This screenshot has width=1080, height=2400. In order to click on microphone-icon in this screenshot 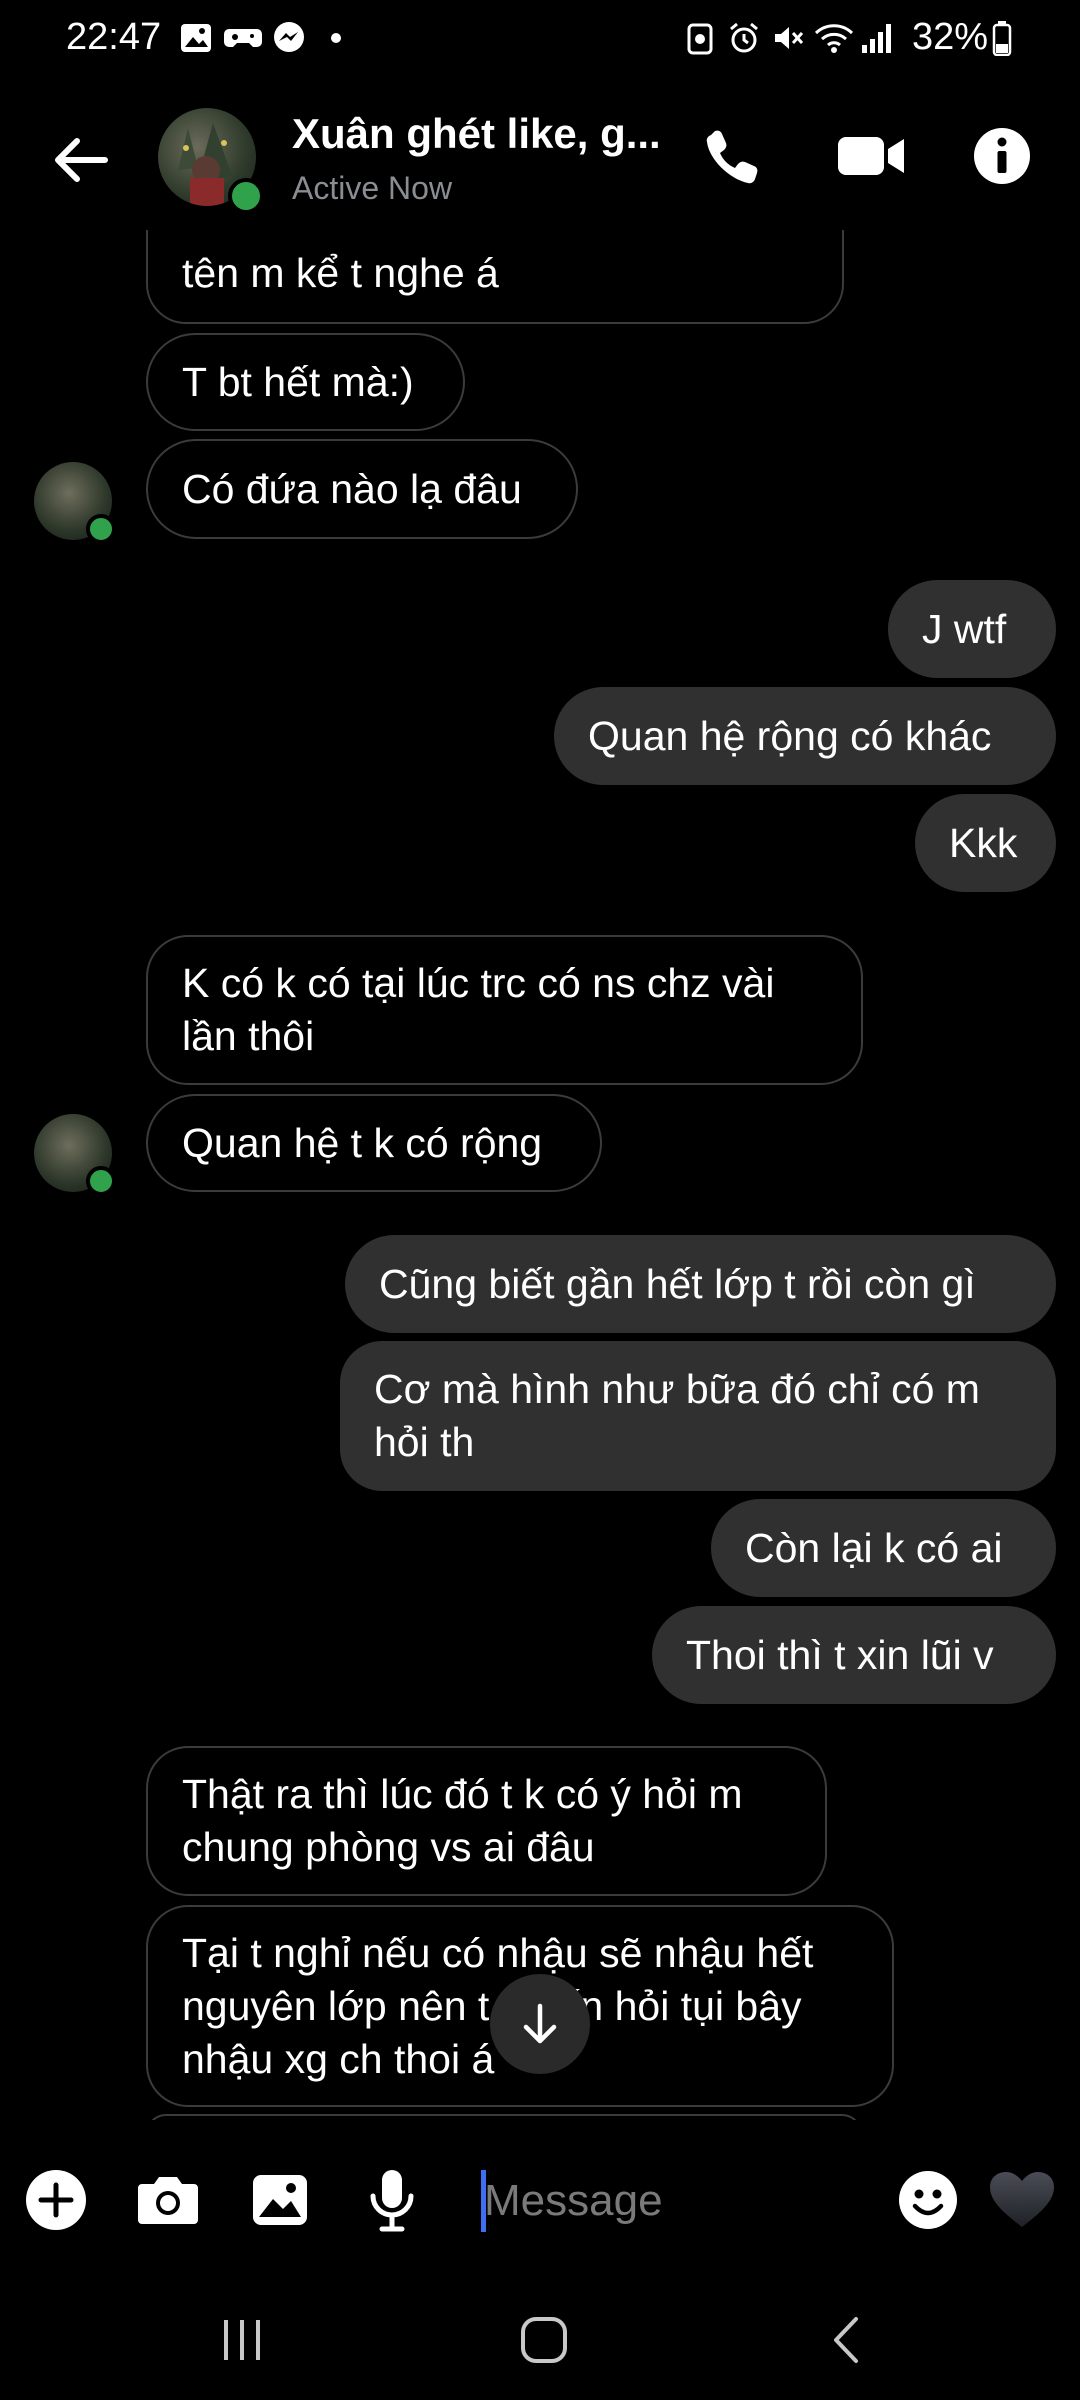, I will do `click(392, 2201)`.